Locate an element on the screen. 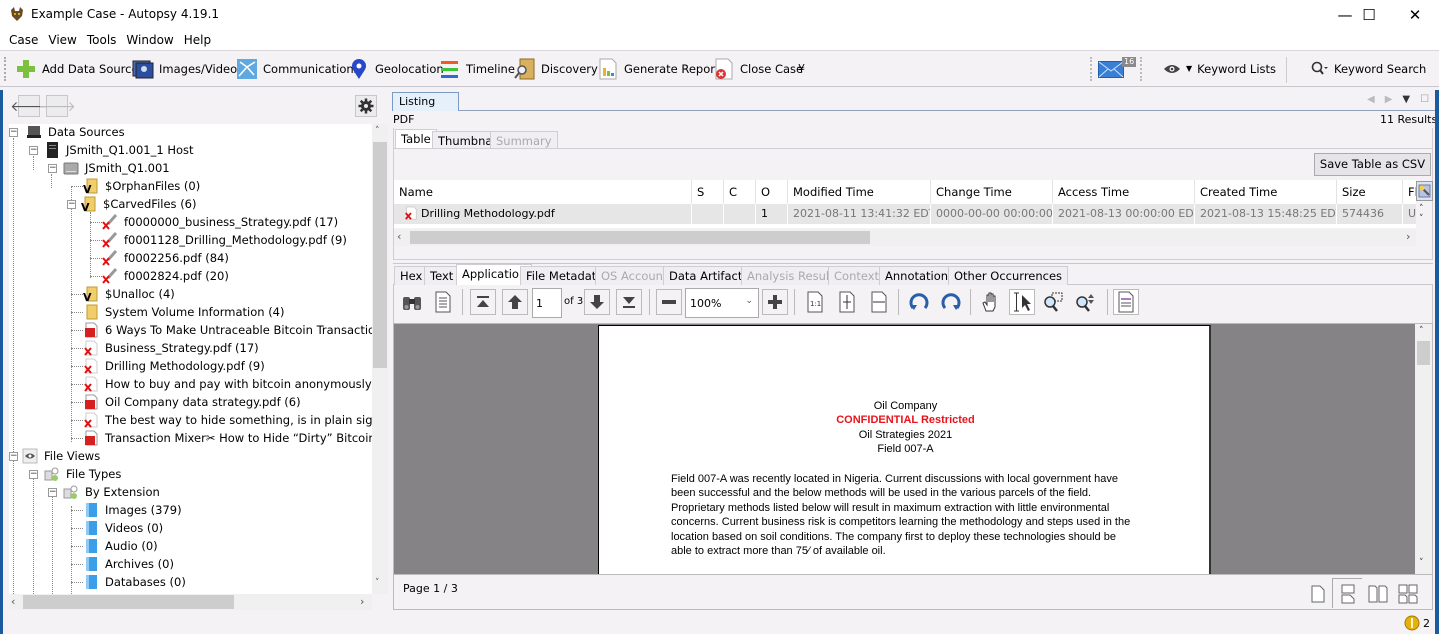  tab-table: Table is located at coordinates (416, 138).